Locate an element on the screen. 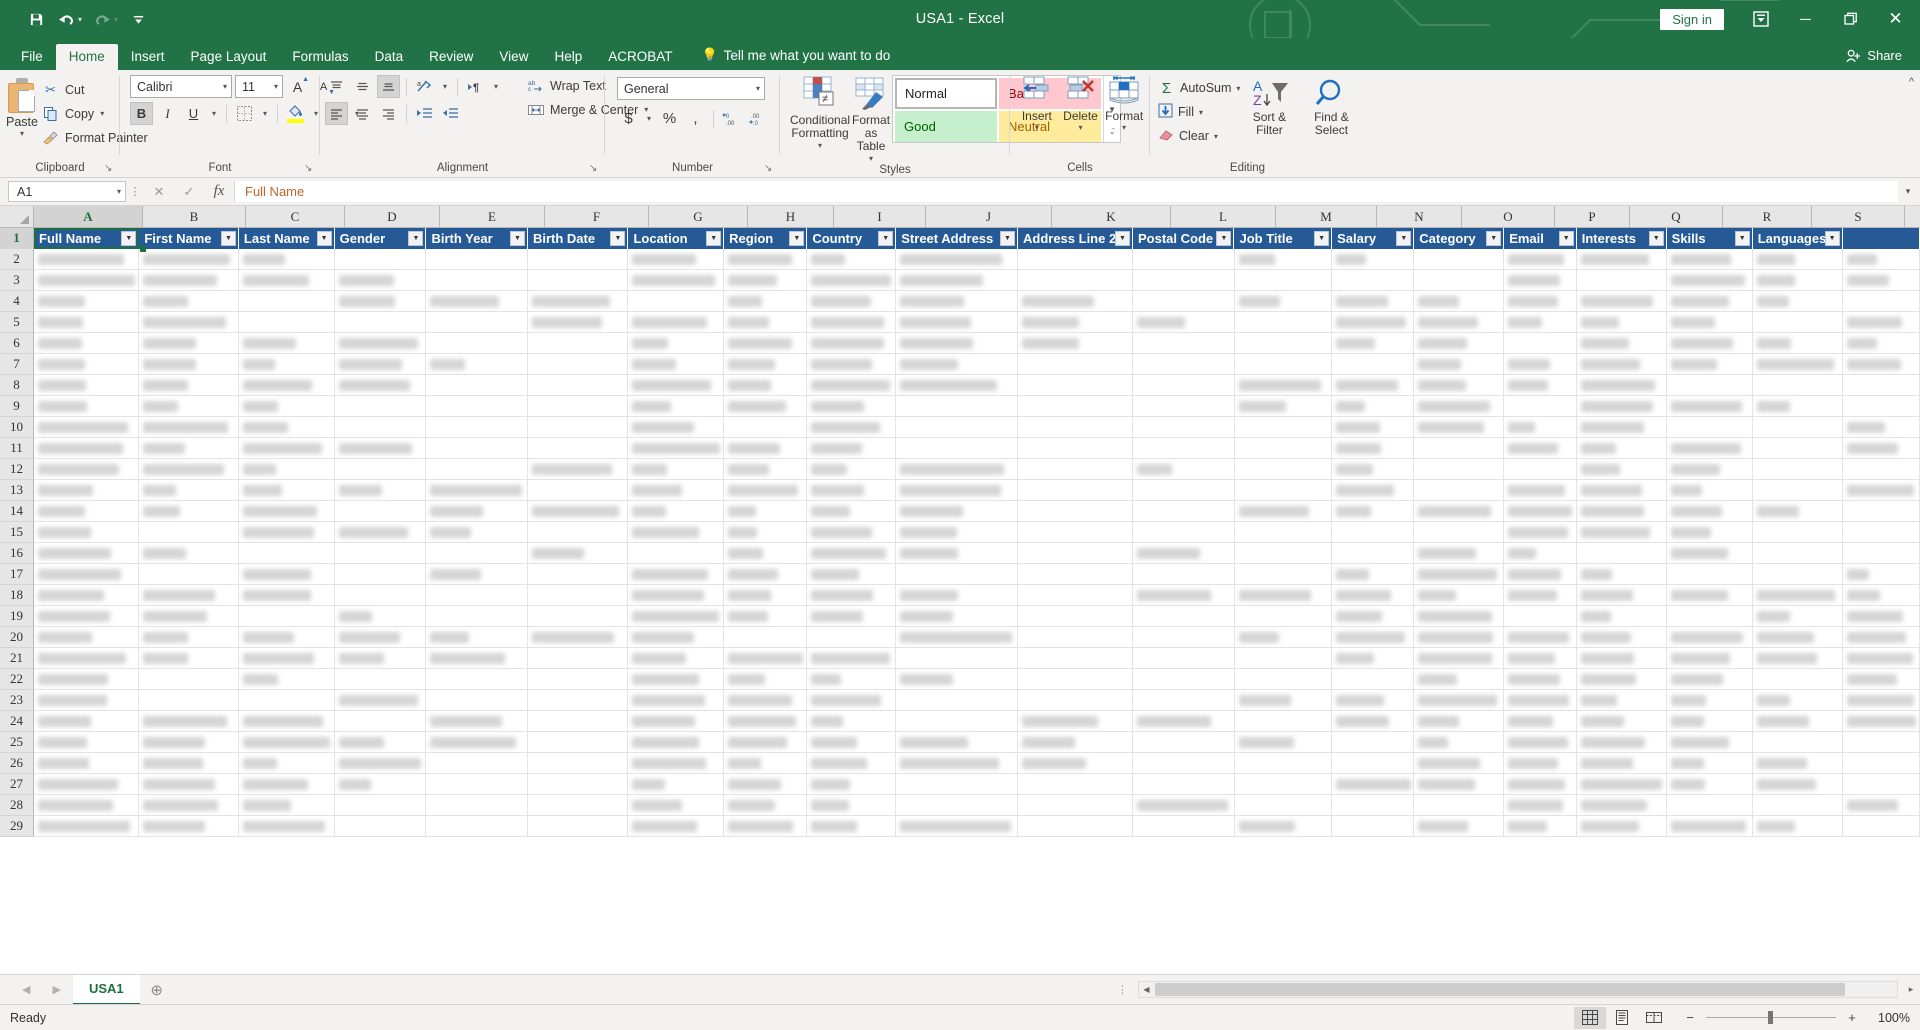 This screenshot has width=1920, height=1030. cell-O4 is located at coordinates (1459, 301).